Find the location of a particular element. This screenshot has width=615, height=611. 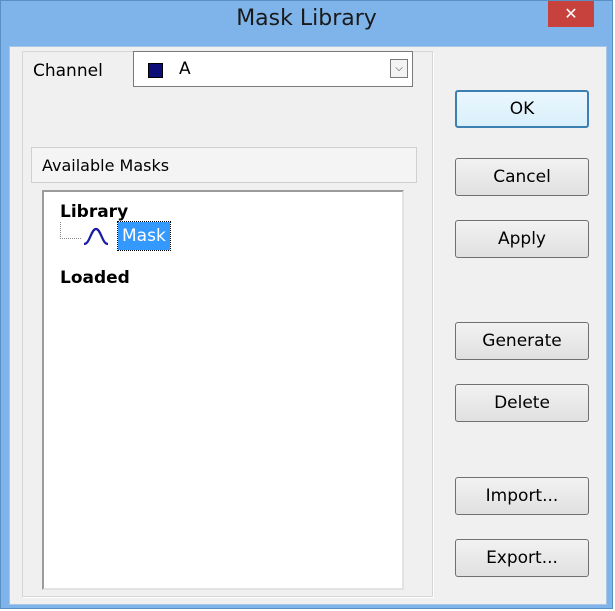

tree-node-loaded: Loaded is located at coordinates (95, 278).